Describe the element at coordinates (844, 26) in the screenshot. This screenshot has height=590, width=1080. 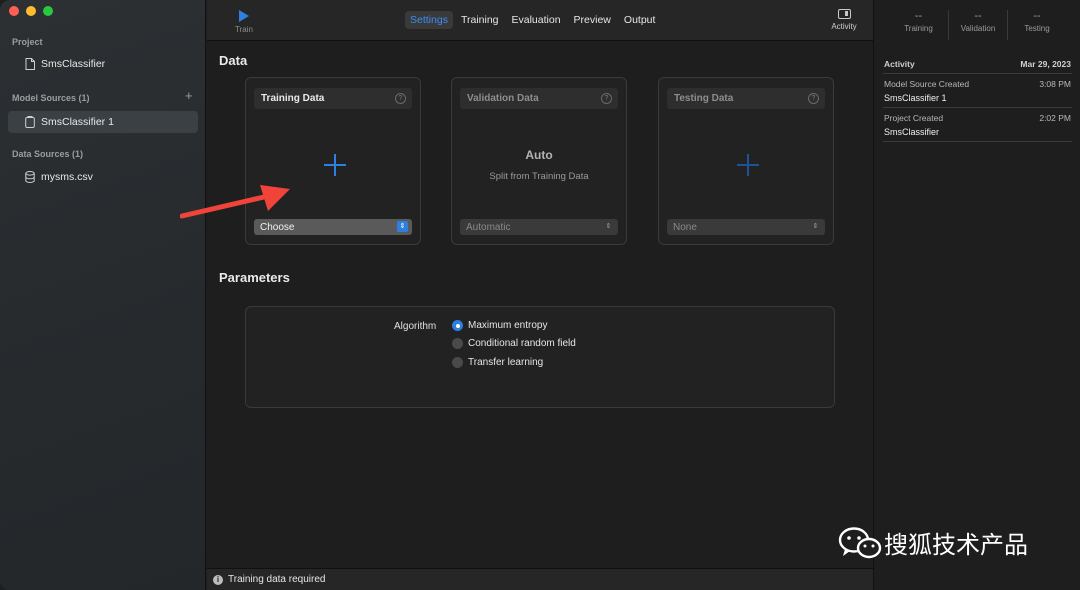
I see `activity-label: Activity` at that location.